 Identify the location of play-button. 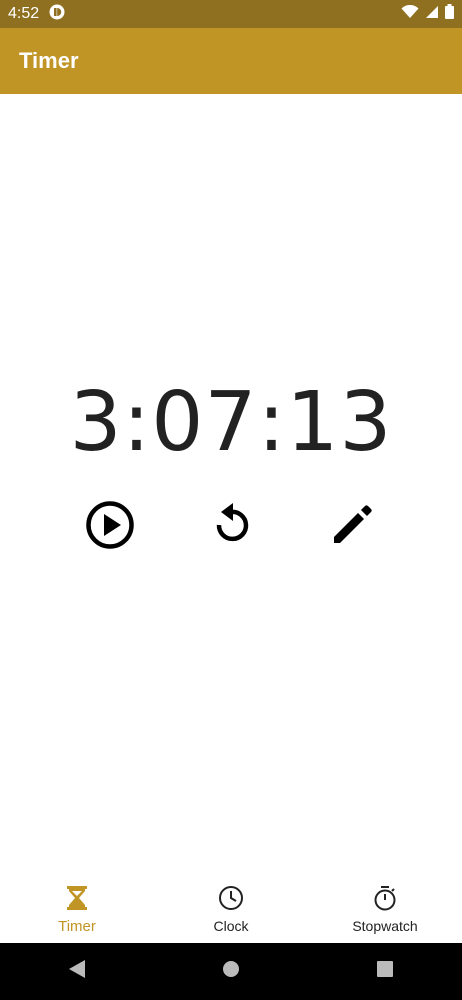
(110, 527).